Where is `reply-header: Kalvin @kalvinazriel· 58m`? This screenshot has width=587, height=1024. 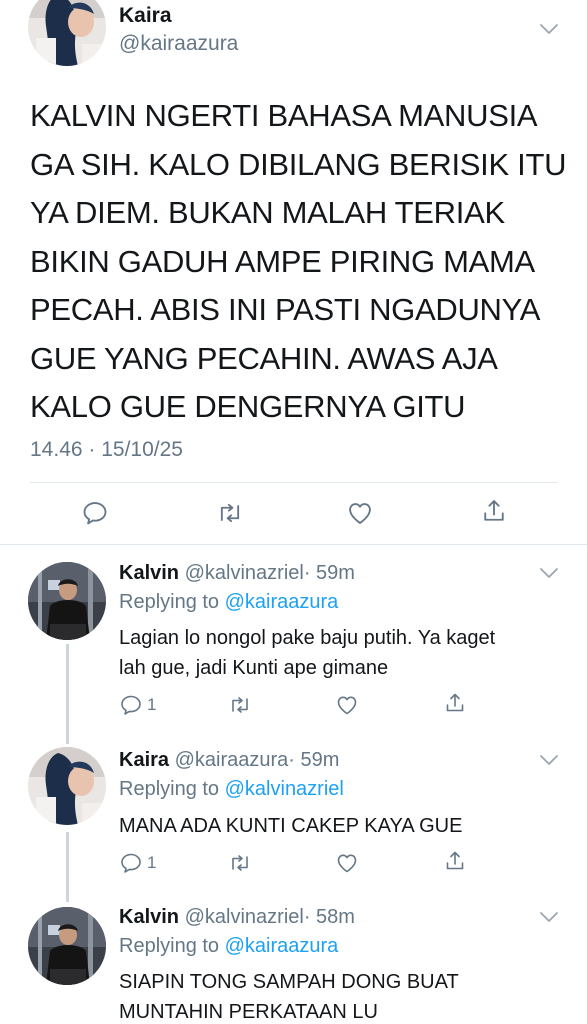 reply-header: Kalvin @kalvinazriel· 58m is located at coordinates (237, 917).